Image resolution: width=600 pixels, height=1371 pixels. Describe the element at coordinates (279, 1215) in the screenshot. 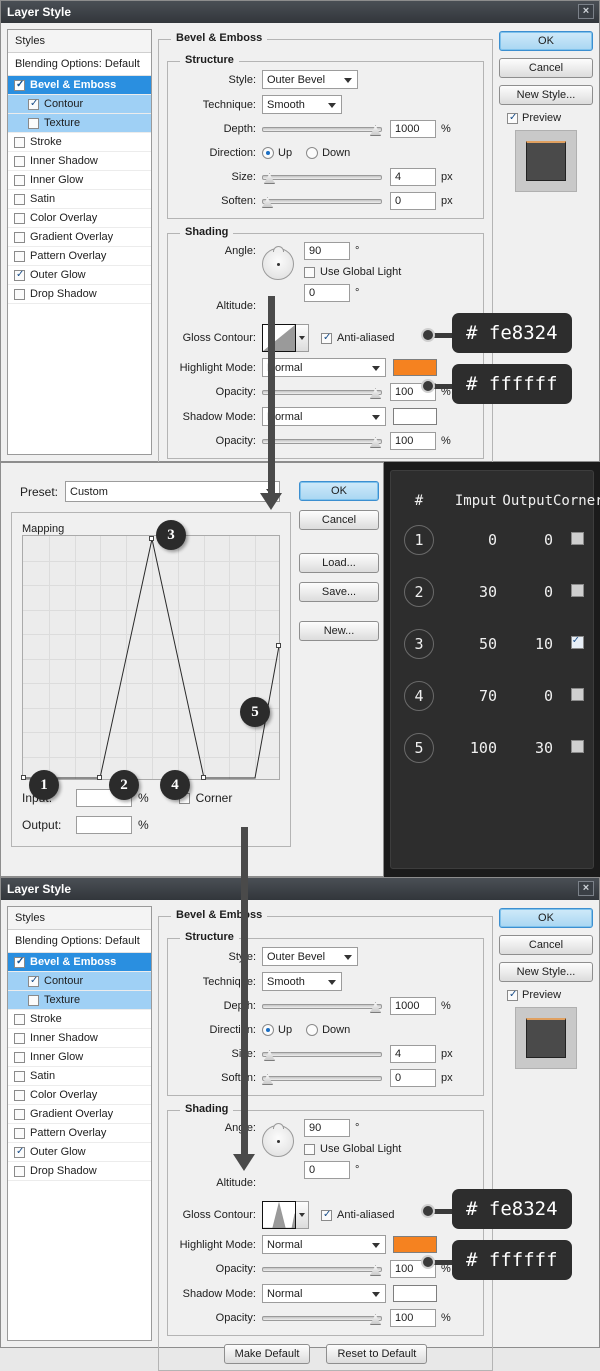

I see `gloss-contour-thumbnail` at that location.